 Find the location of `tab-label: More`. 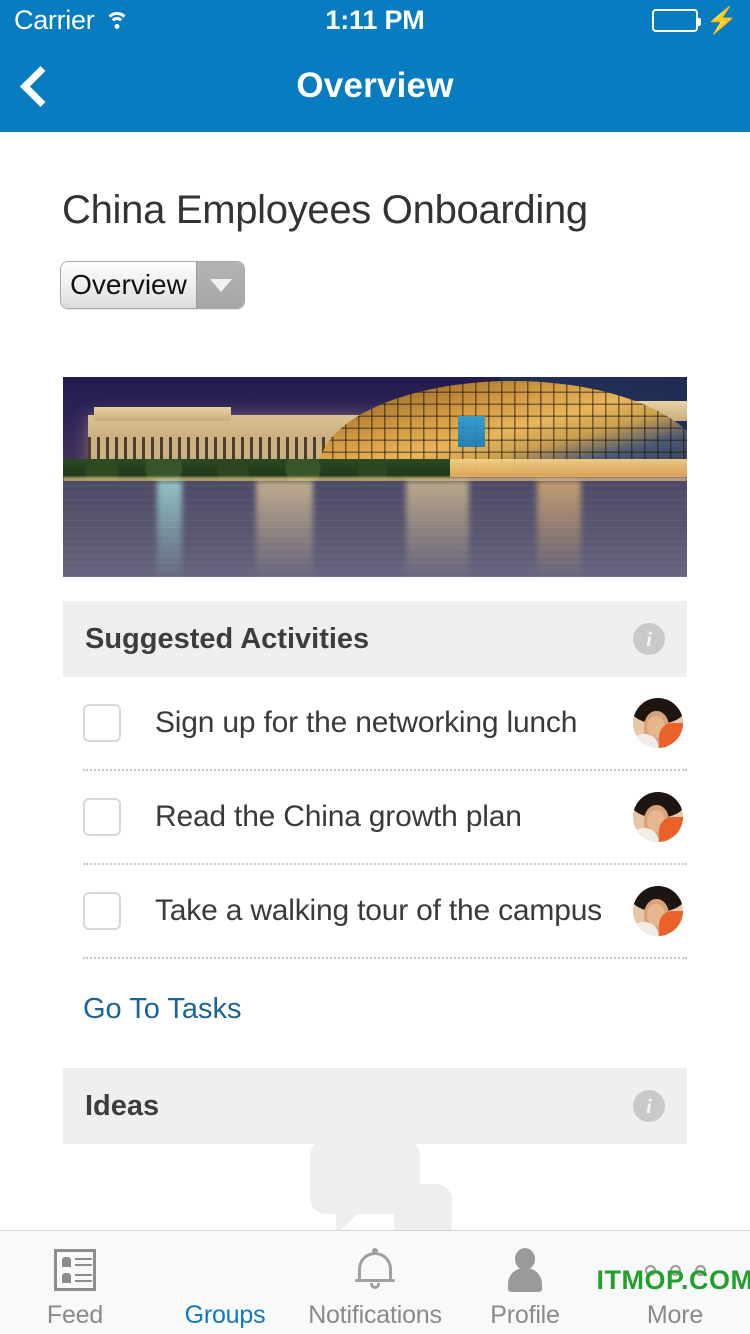

tab-label: More is located at coordinates (675, 1315).